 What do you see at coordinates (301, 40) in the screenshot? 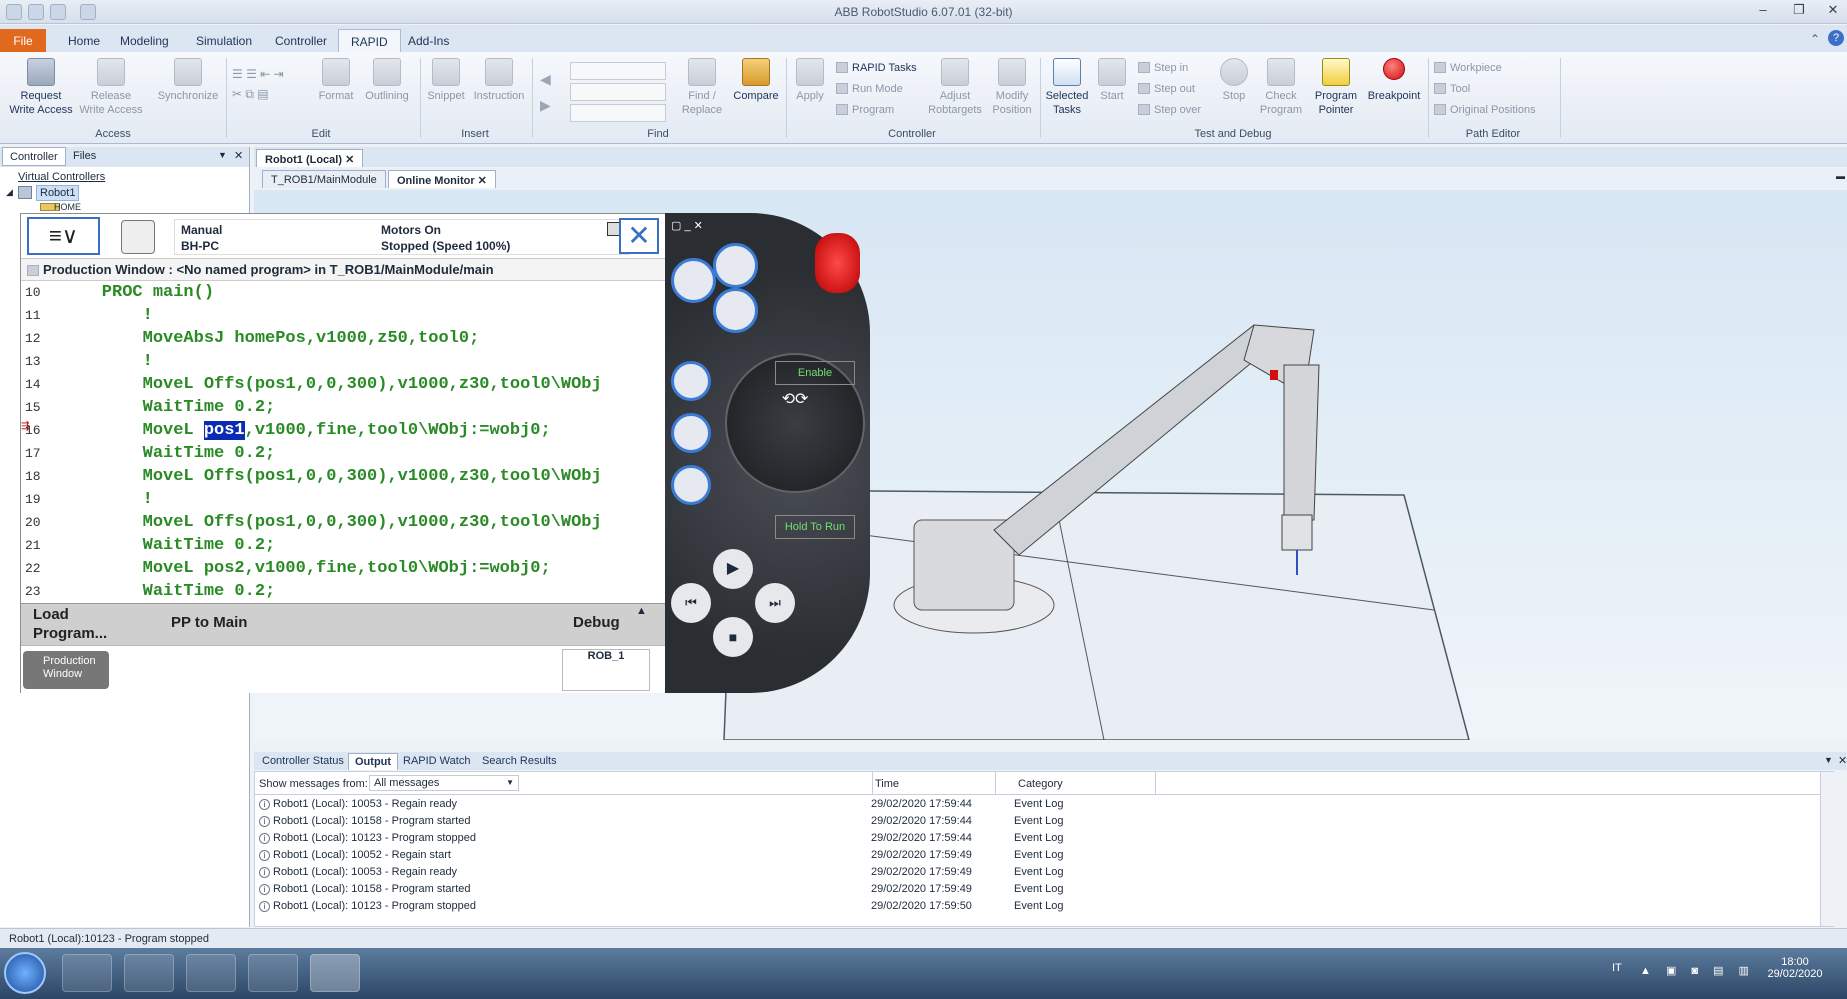
I see `tab-controller: Controller` at bounding box center [301, 40].